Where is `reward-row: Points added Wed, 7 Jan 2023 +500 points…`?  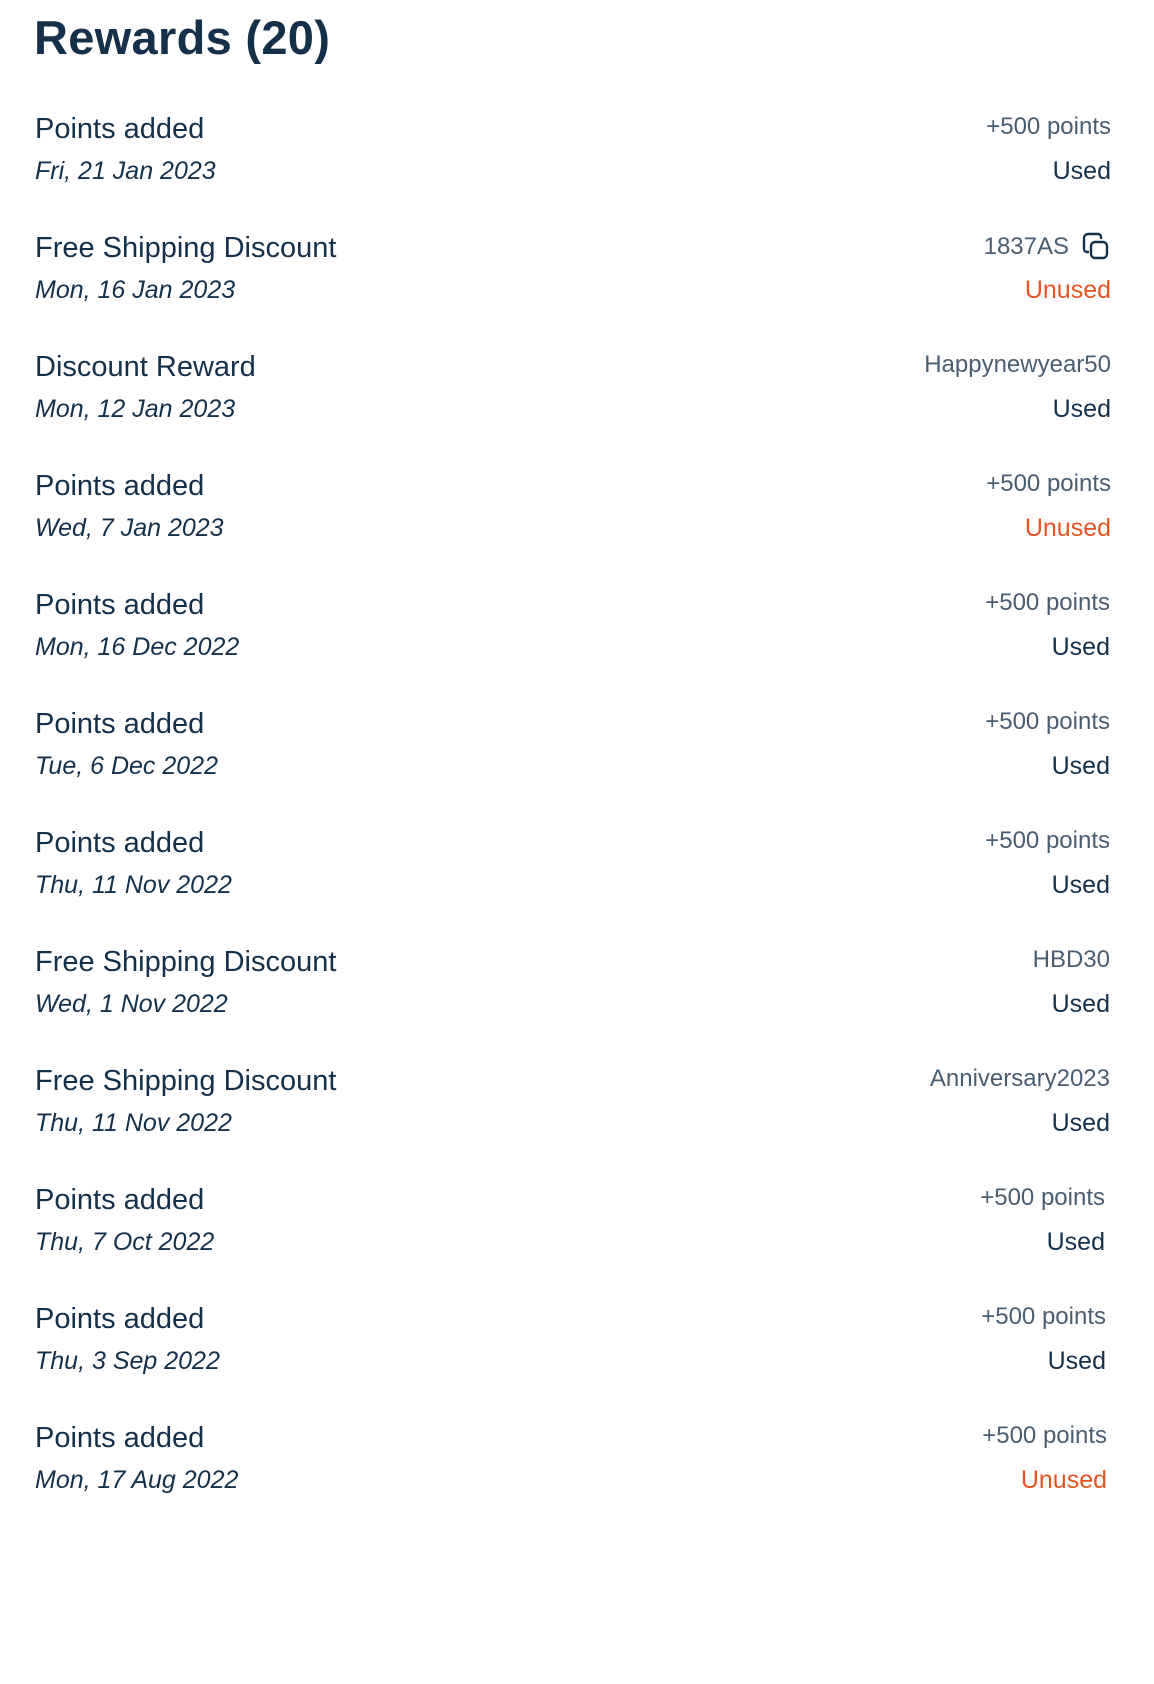
reward-row: Points added Wed, 7 Jan 2023 +500 points… is located at coordinates (573, 520).